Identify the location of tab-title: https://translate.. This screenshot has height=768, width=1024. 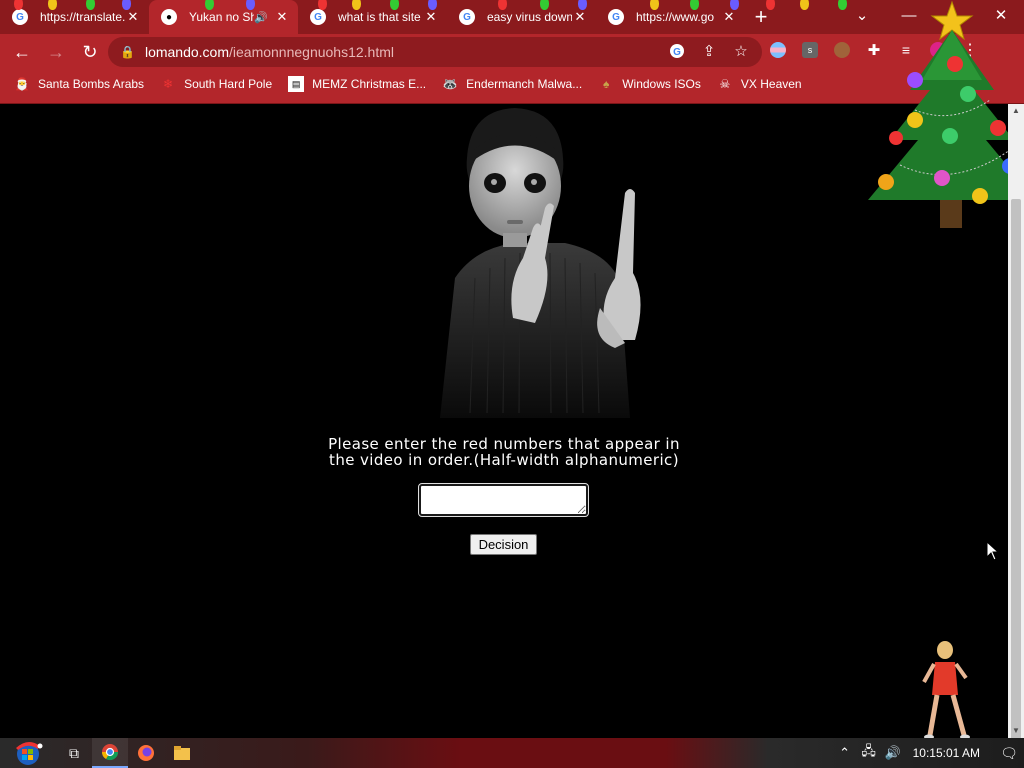
(82, 17).